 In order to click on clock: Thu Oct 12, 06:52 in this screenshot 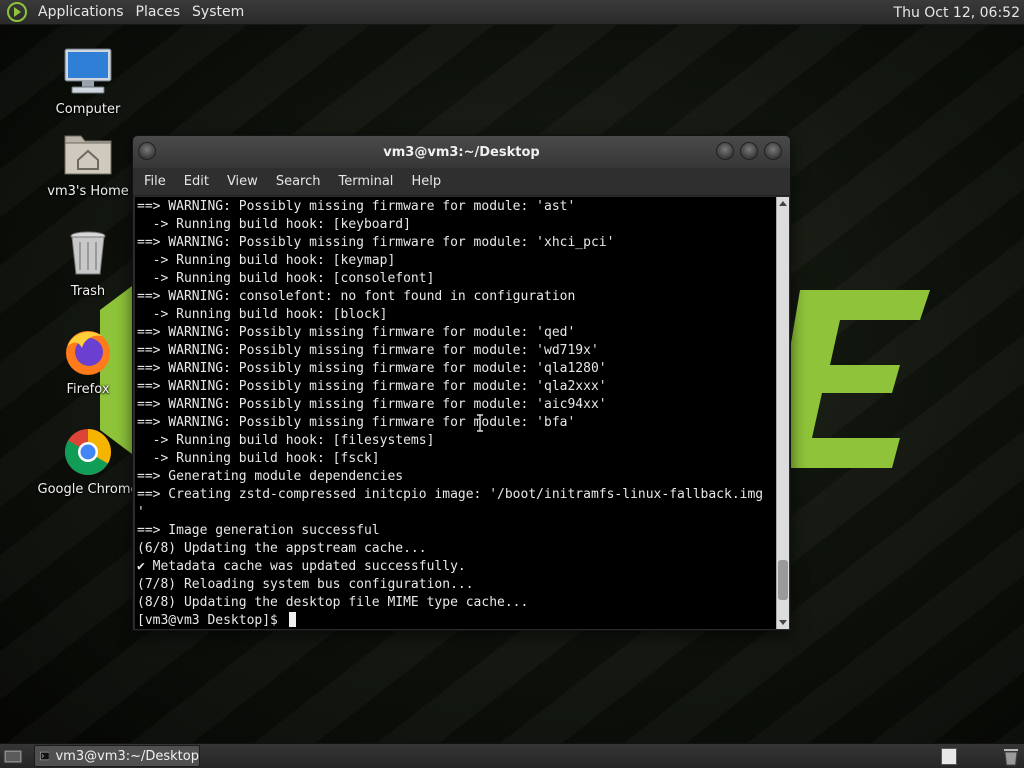, I will do `click(957, 12)`.